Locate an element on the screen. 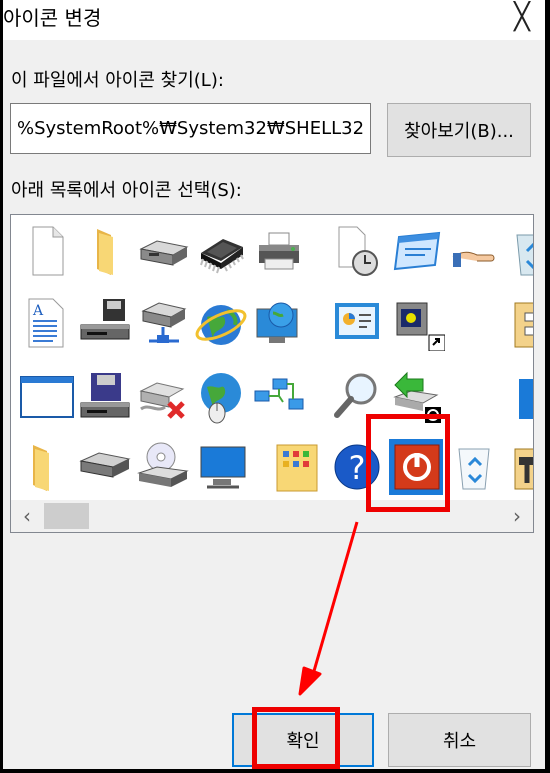 This screenshot has width=550, height=773. icon-list-label: 아래 목록에서 아이콘 선택(S): is located at coordinates (126, 190).